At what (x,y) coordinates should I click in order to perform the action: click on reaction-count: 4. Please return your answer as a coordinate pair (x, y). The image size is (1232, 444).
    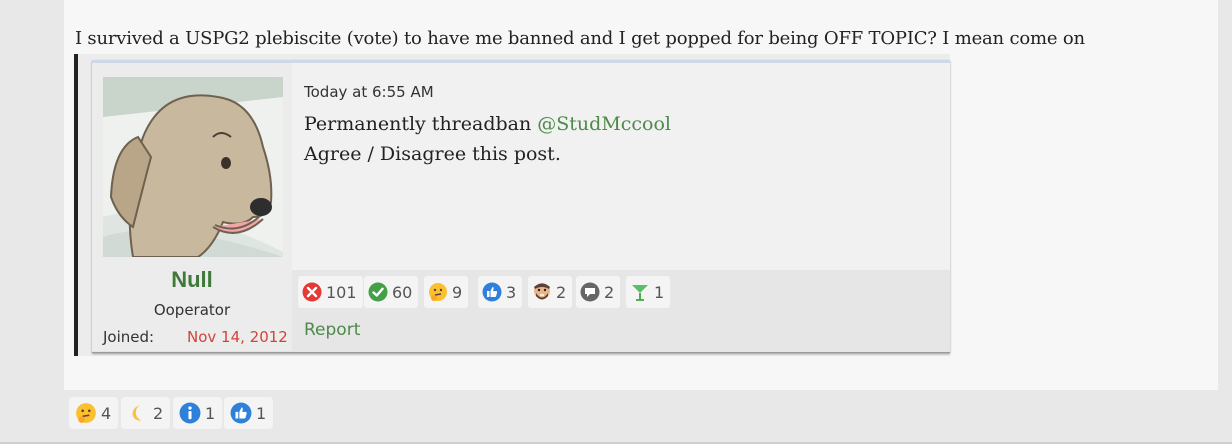
    Looking at the image, I should click on (106, 413).